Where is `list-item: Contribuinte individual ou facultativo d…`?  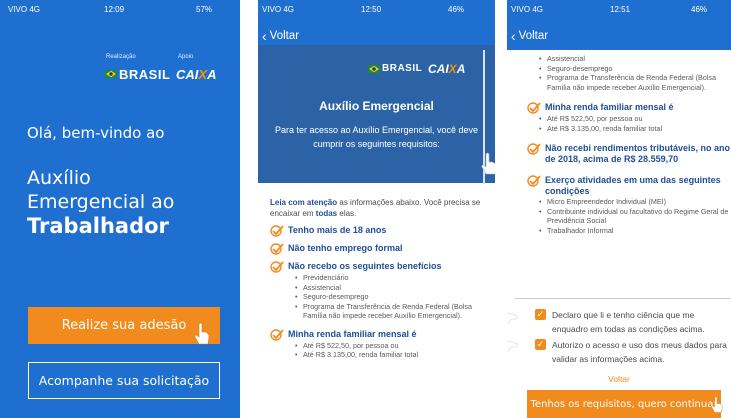
list-item: Contribuinte individual ou facultativo d… is located at coordinates (635, 216).